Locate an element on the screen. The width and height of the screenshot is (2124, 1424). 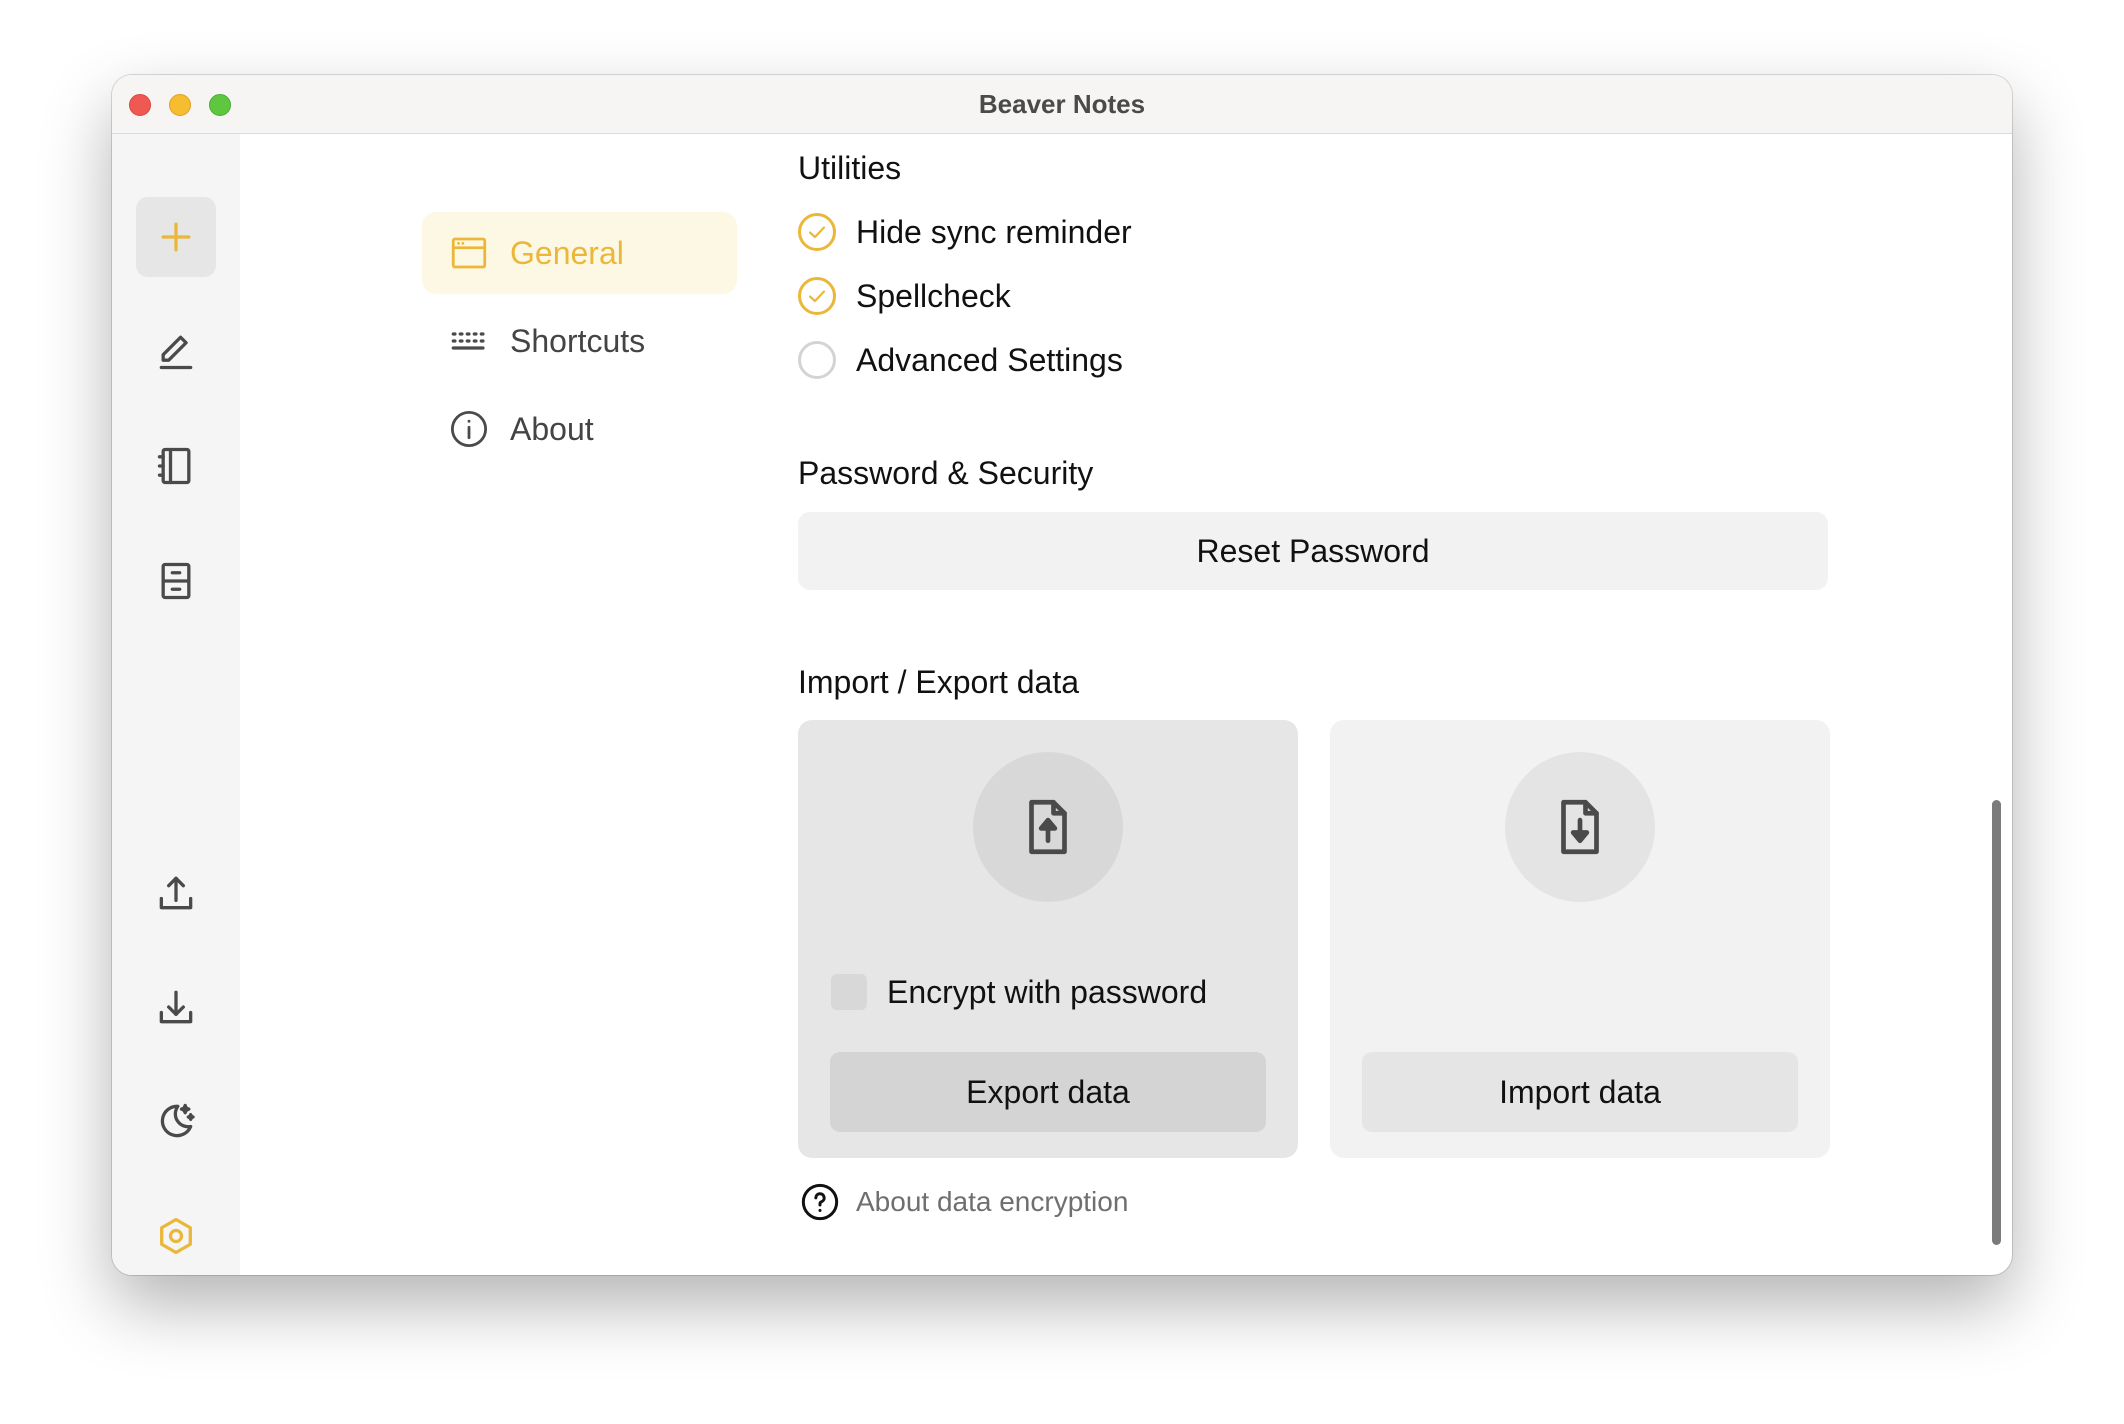
tab-general: General is located at coordinates (579, 253).